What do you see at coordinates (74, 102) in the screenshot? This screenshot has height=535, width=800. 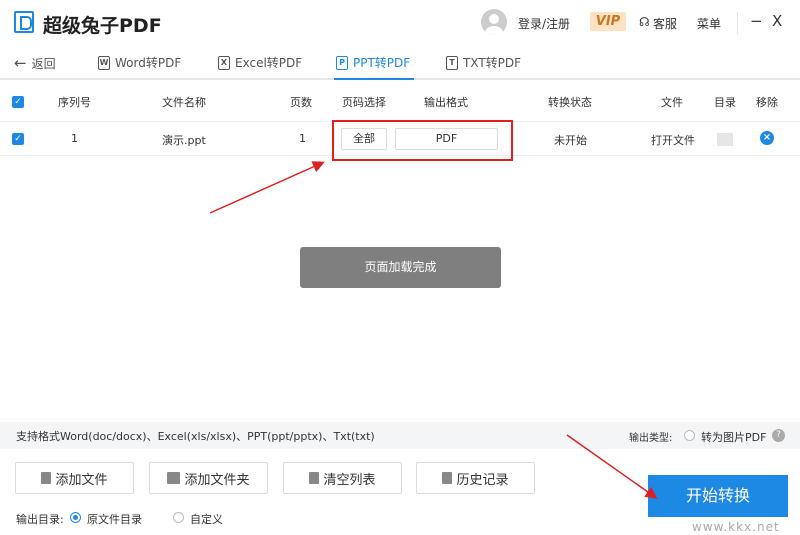 I see `col-index: 序列号` at bounding box center [74, 102].